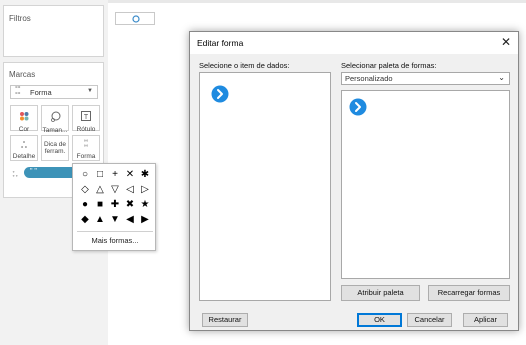 Image resolution: width=526 pixels, height=345 pixels. I want to click on tooltip-card: Dica de ferram., so click(55, 148).